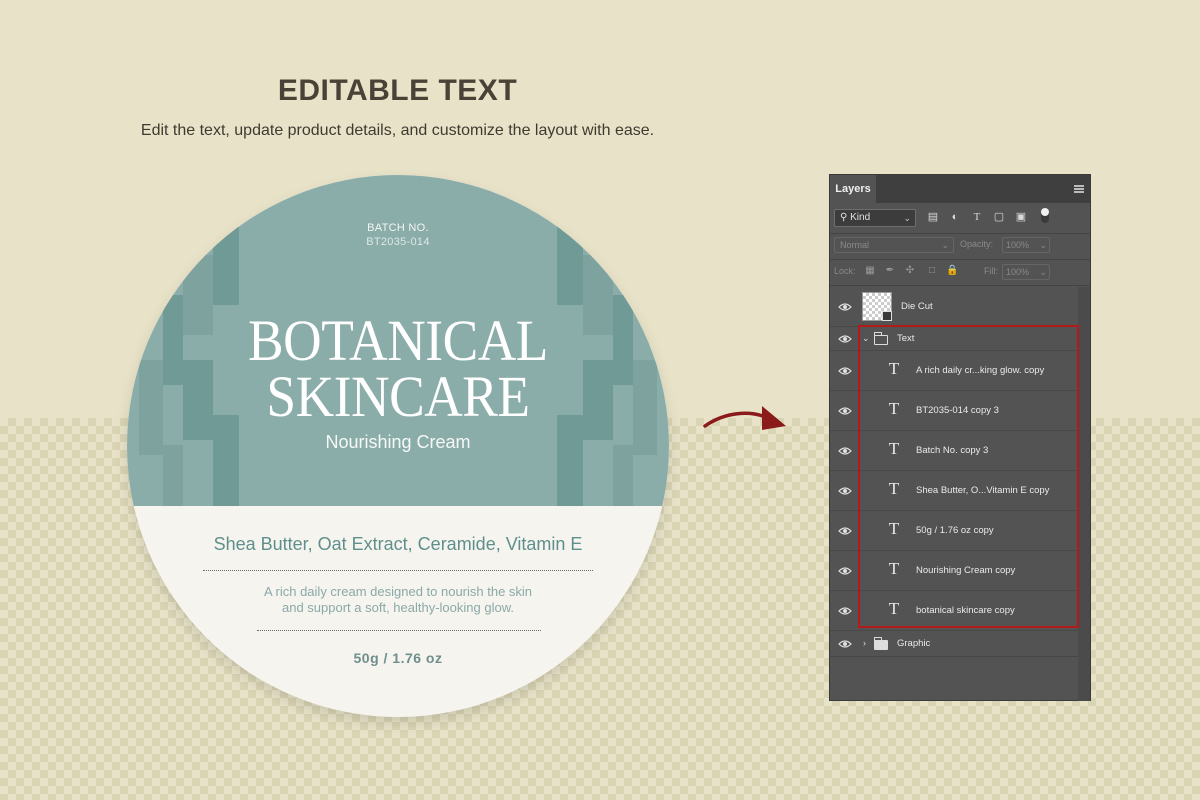  I want to click on layer-name: Graphic, so click(914, 643).